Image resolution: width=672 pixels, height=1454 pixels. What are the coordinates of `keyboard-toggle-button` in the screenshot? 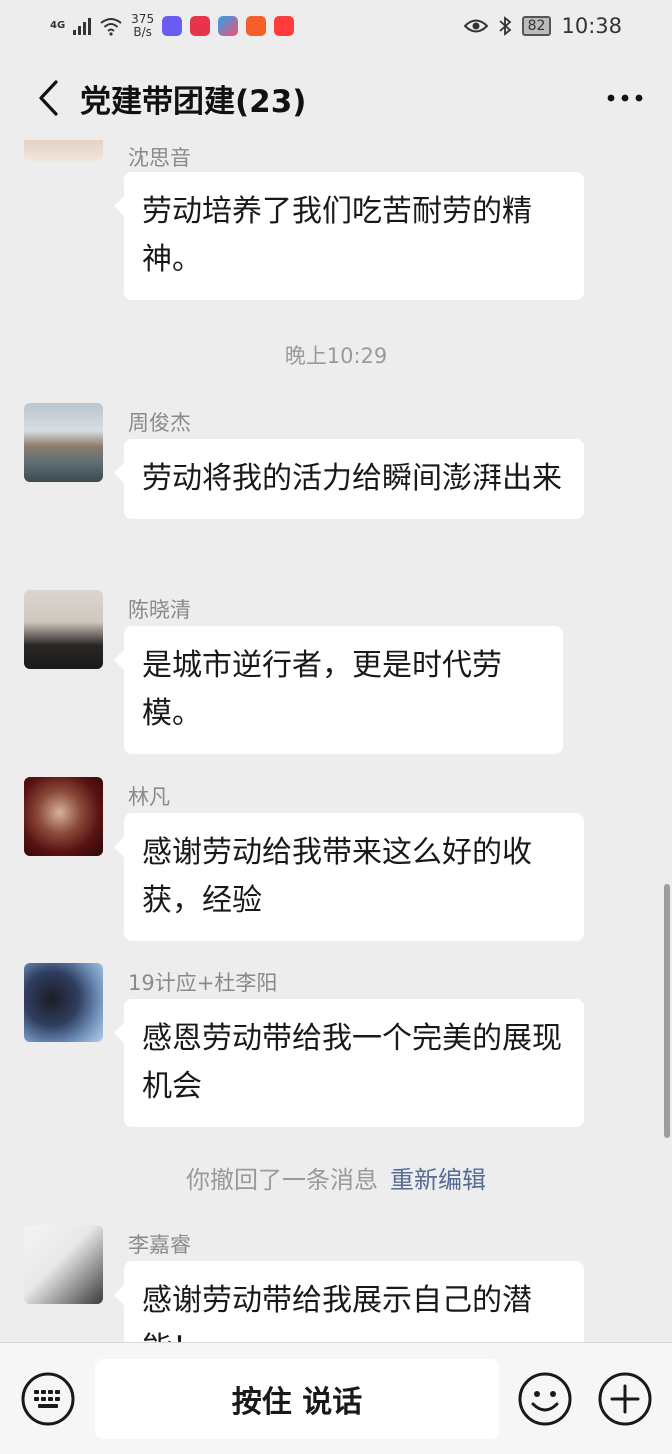 It's located at (48, 1399).